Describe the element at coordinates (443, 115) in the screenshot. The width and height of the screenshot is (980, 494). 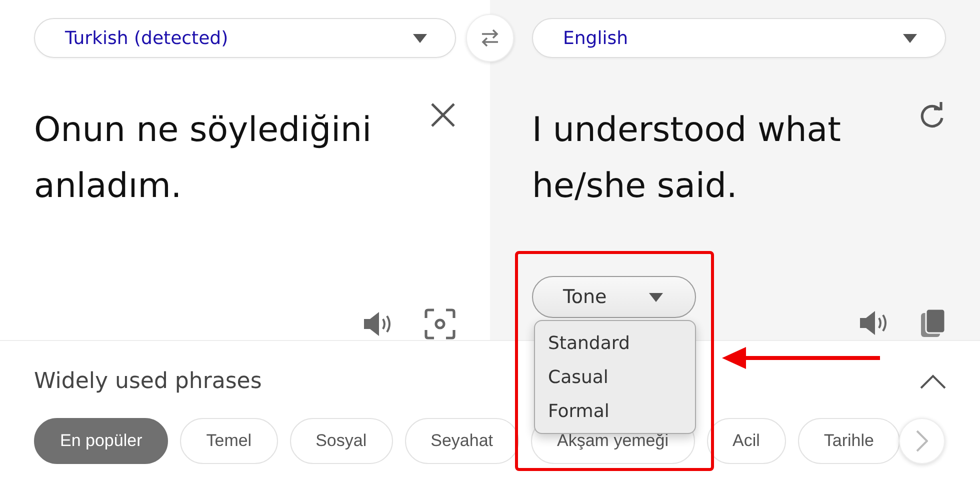
I see `close-icon` at that location.